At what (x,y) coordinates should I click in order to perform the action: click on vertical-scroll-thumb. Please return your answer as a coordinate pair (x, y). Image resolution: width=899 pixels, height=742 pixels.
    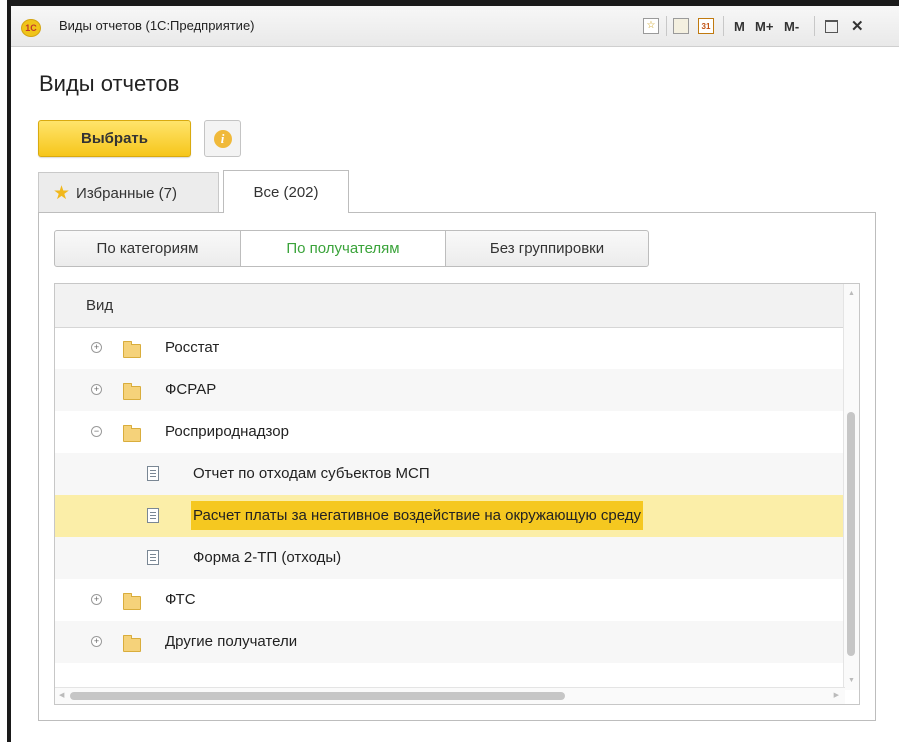
    Looking at the image, I should click on (851, 534).